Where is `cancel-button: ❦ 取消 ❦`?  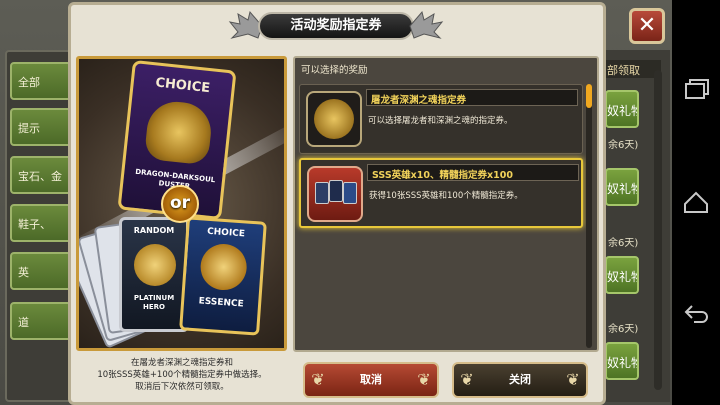 cancel-button: ❦ 取消 ❦ is located at coordinates (371, 380).